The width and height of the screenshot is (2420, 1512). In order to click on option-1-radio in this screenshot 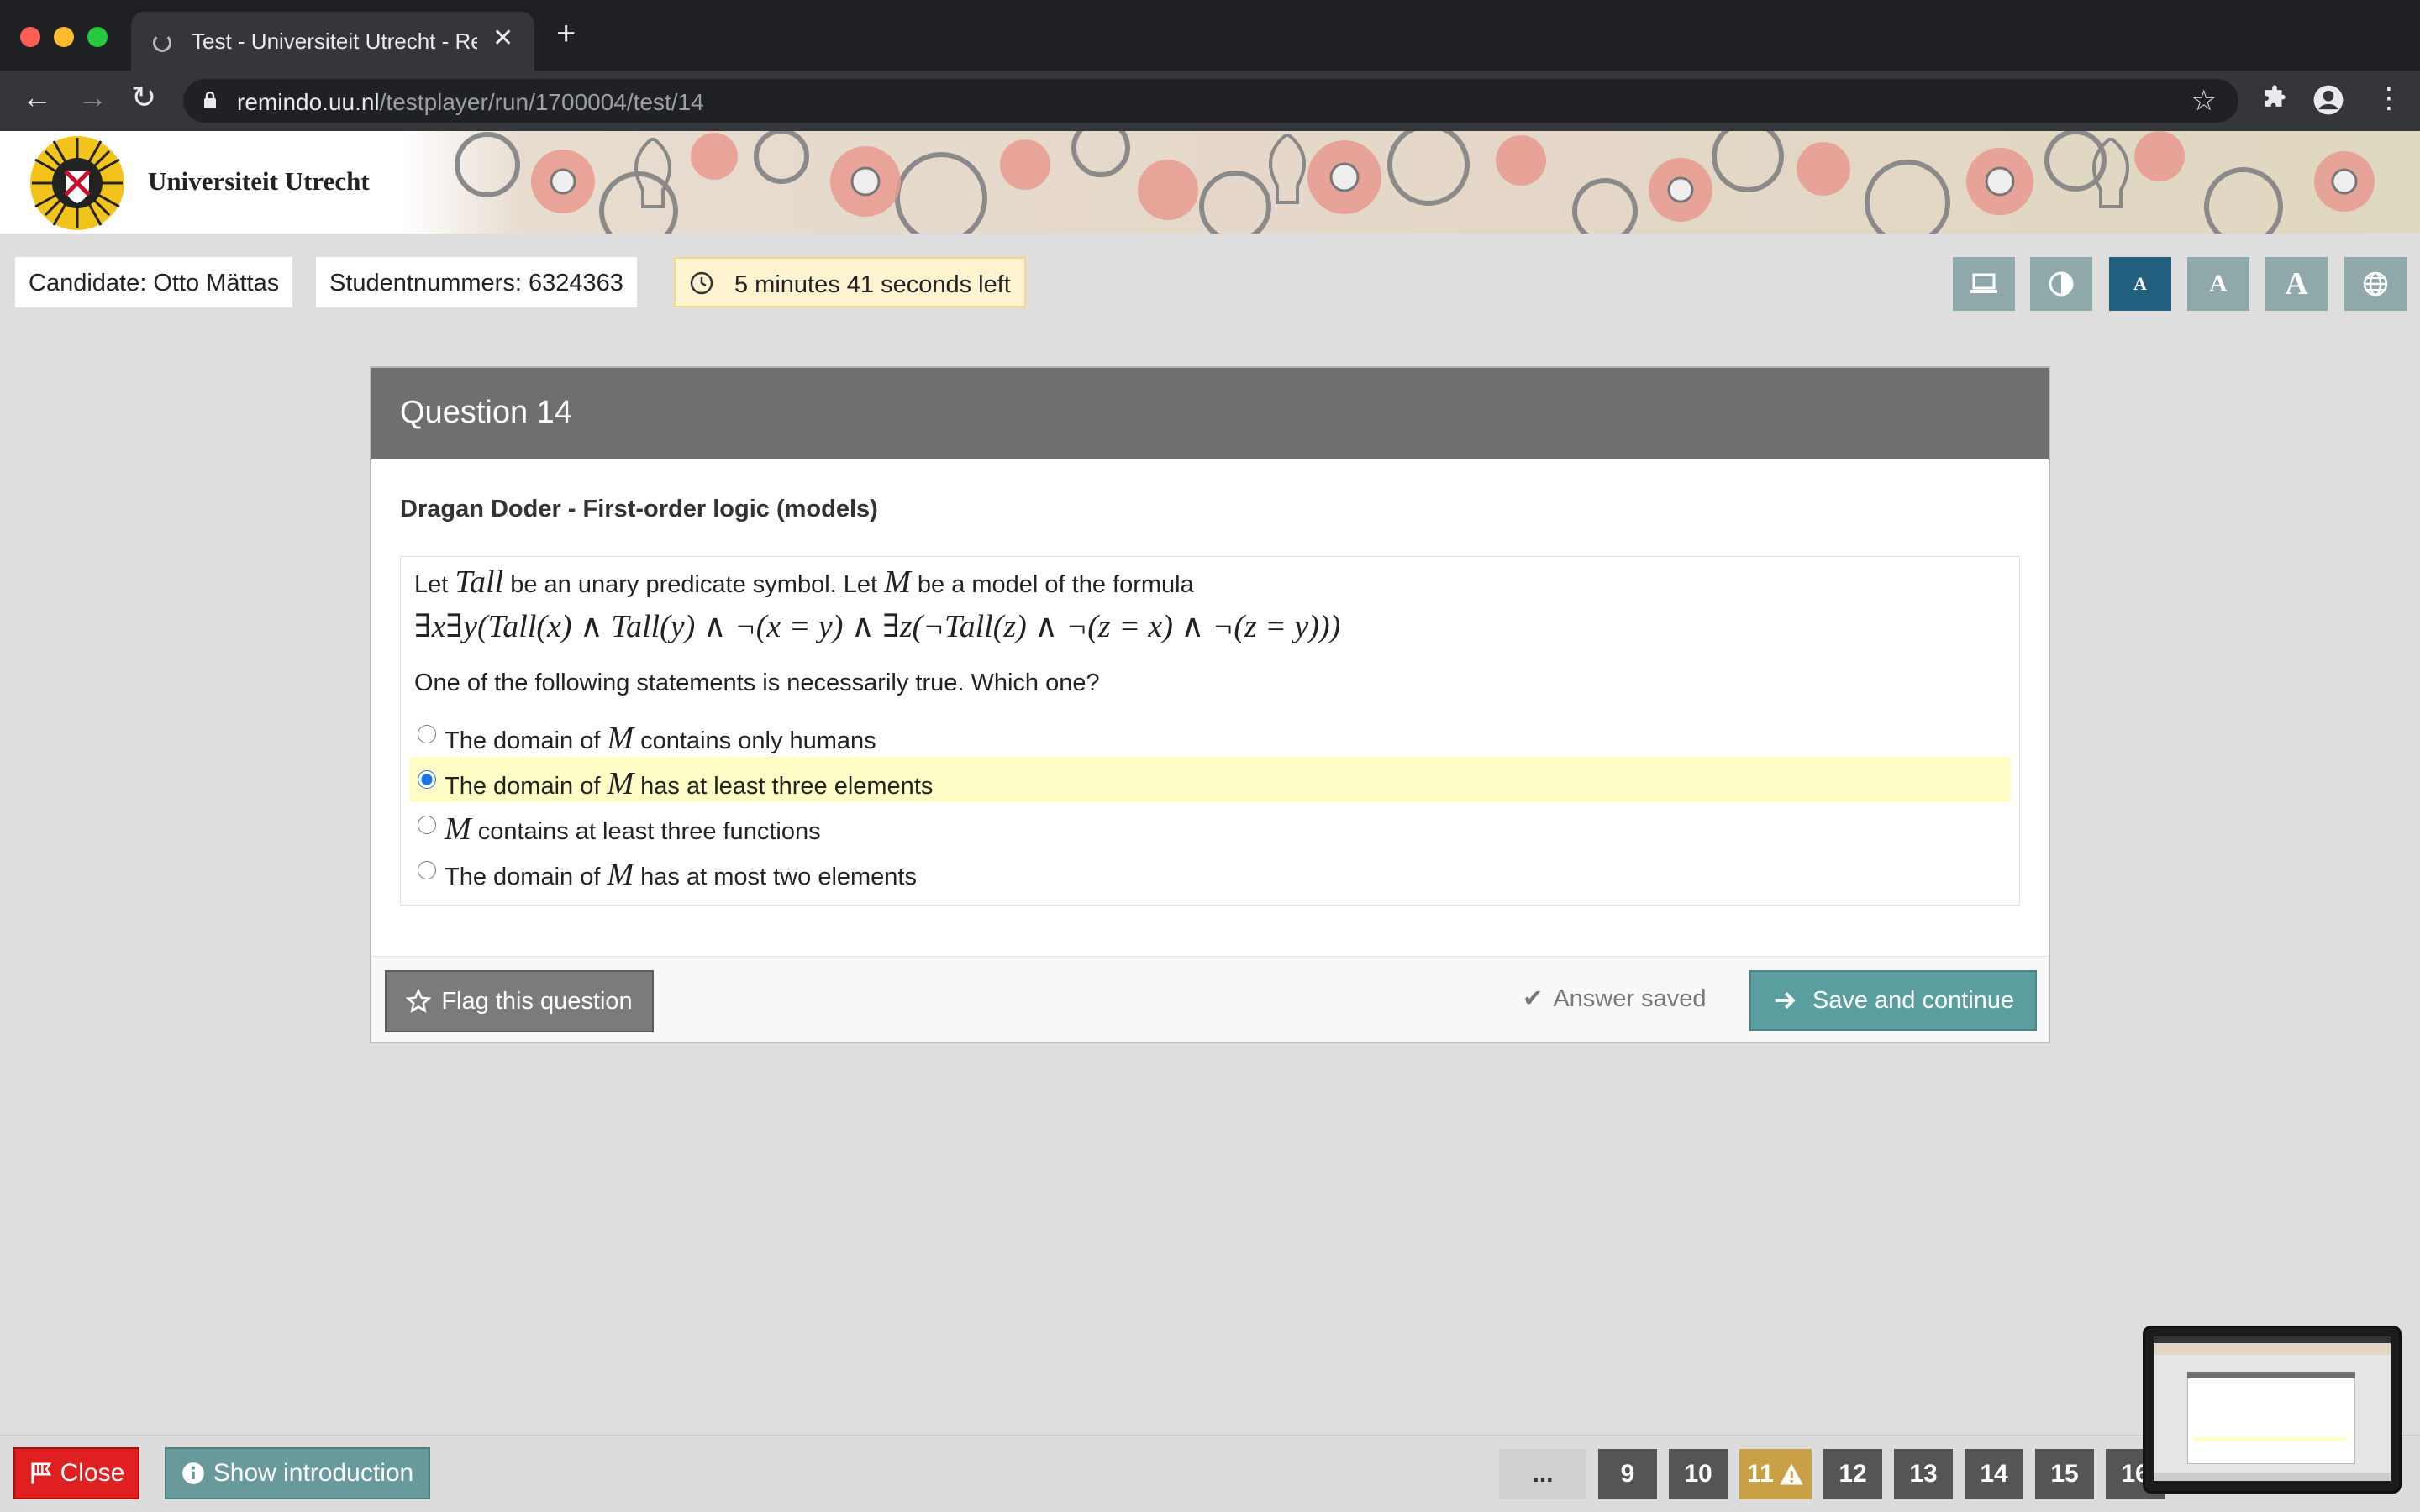, I will do `click(427, 734)`.